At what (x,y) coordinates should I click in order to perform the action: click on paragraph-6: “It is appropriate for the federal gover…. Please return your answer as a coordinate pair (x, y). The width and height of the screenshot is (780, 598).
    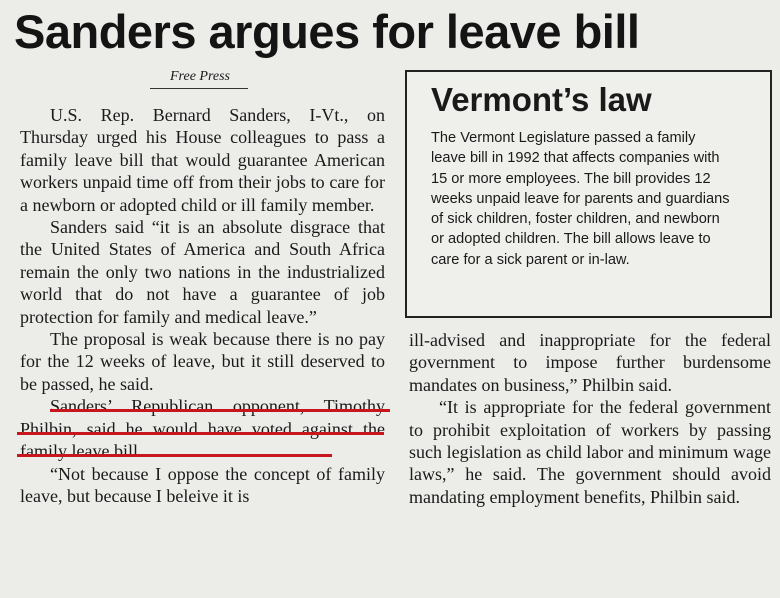
    Looking at the image, I should click on (590, 452).